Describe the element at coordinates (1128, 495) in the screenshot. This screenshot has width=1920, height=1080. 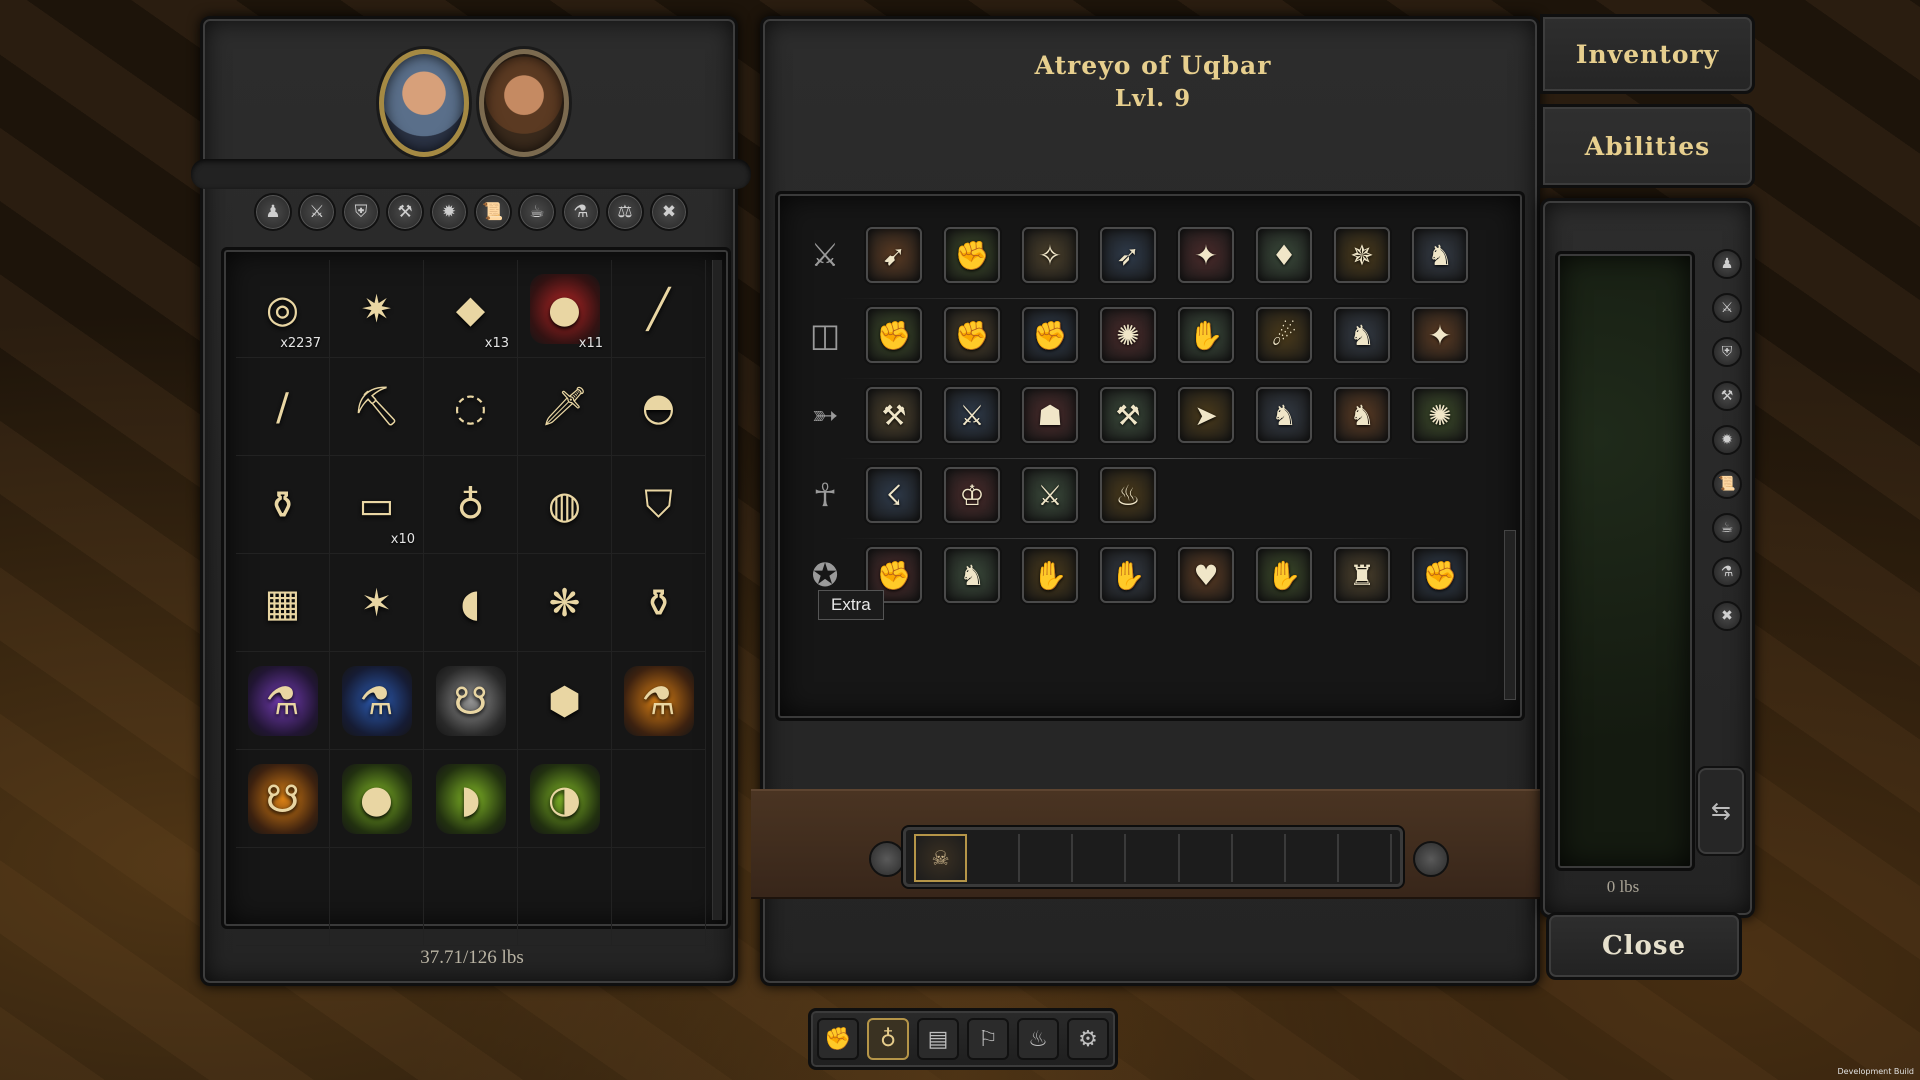
I see `ability-icon: ♨` at that location.